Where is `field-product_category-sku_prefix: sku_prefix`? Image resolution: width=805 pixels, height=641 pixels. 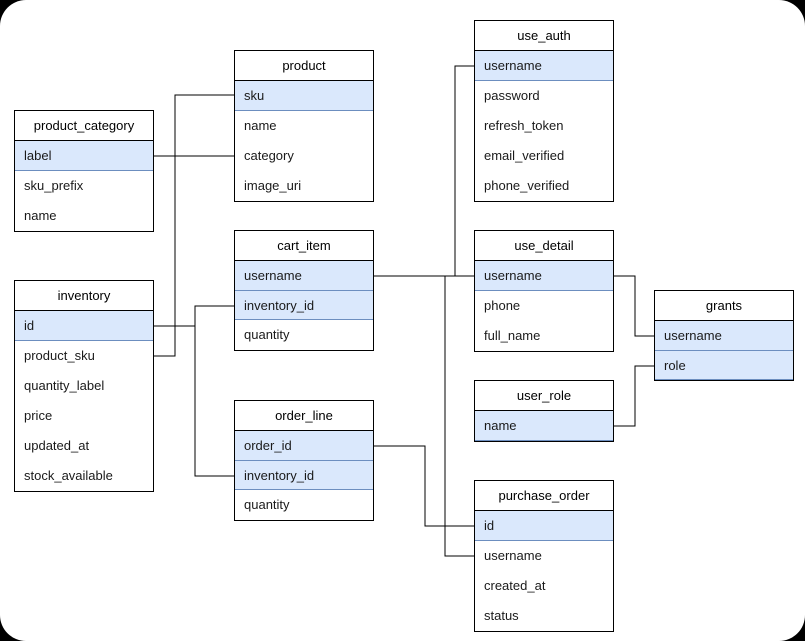
field-product_category-sku_prefix: sku_prefix is located at coordinates (84, 186).